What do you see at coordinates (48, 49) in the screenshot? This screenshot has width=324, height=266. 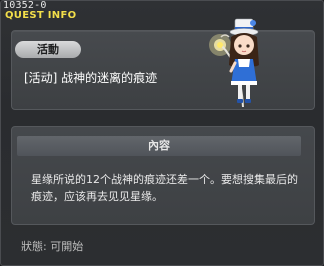 I see `quest-category-badge: 活動` at bounding box center [48, 49].